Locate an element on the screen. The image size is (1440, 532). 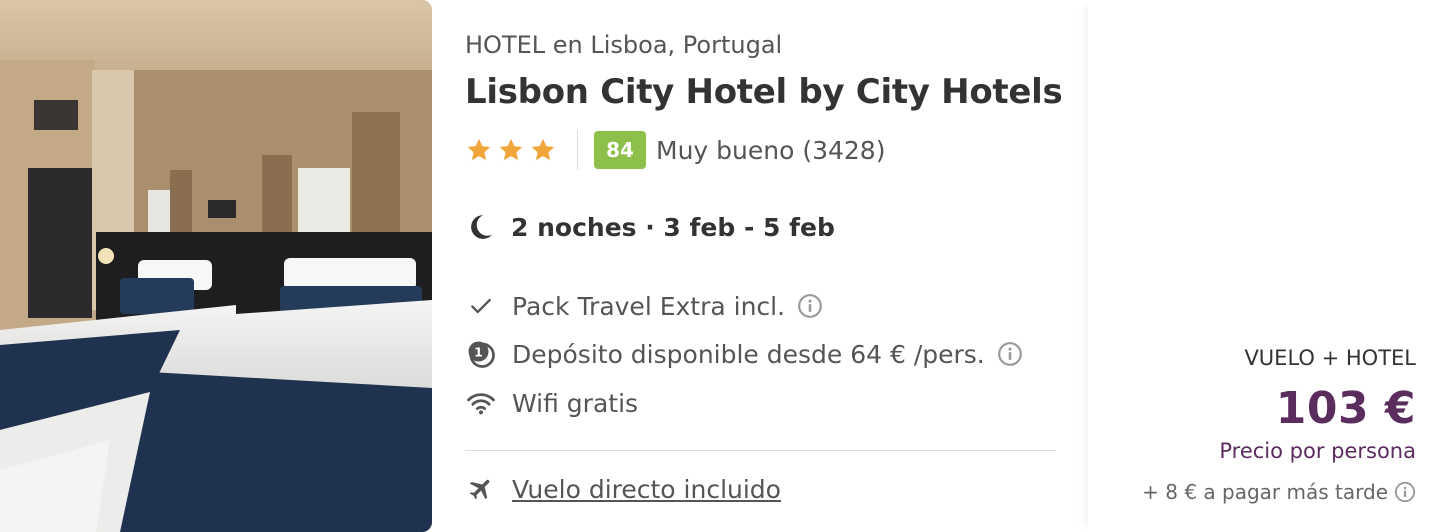
direct-flight-link: Vuelo directo incluido is located at coordinates (646, 489).